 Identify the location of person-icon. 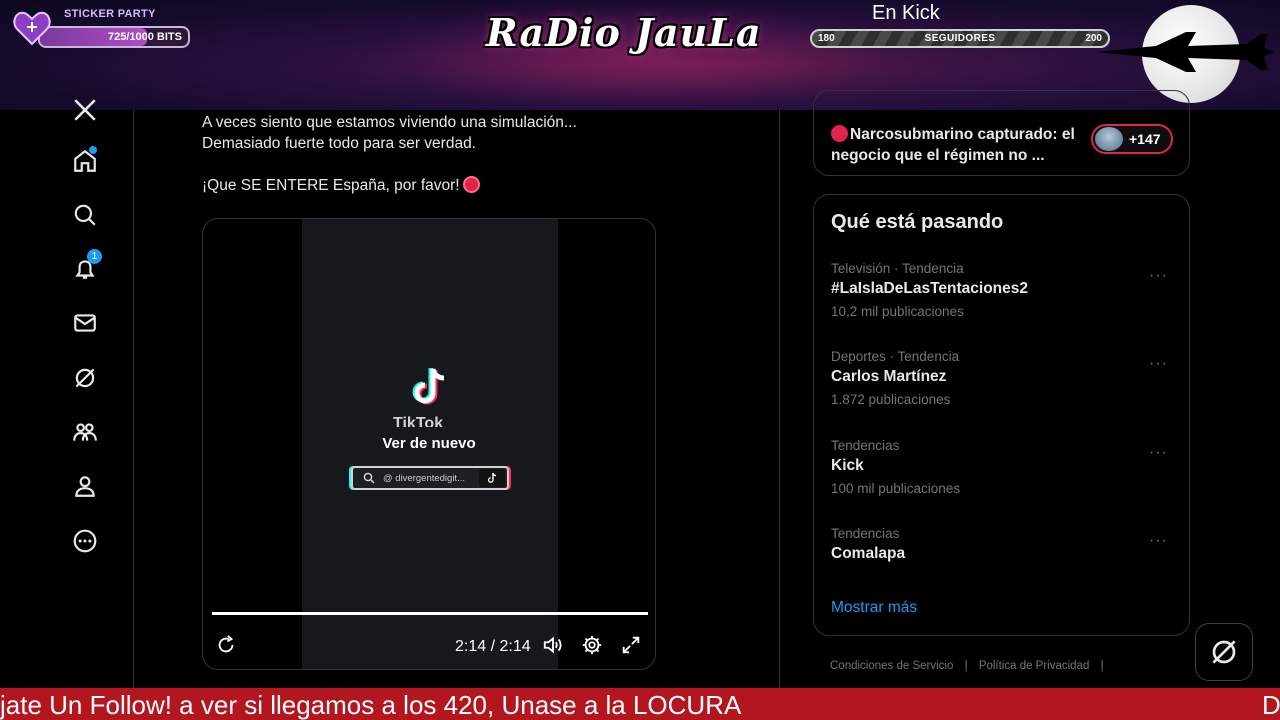
(85, 486).